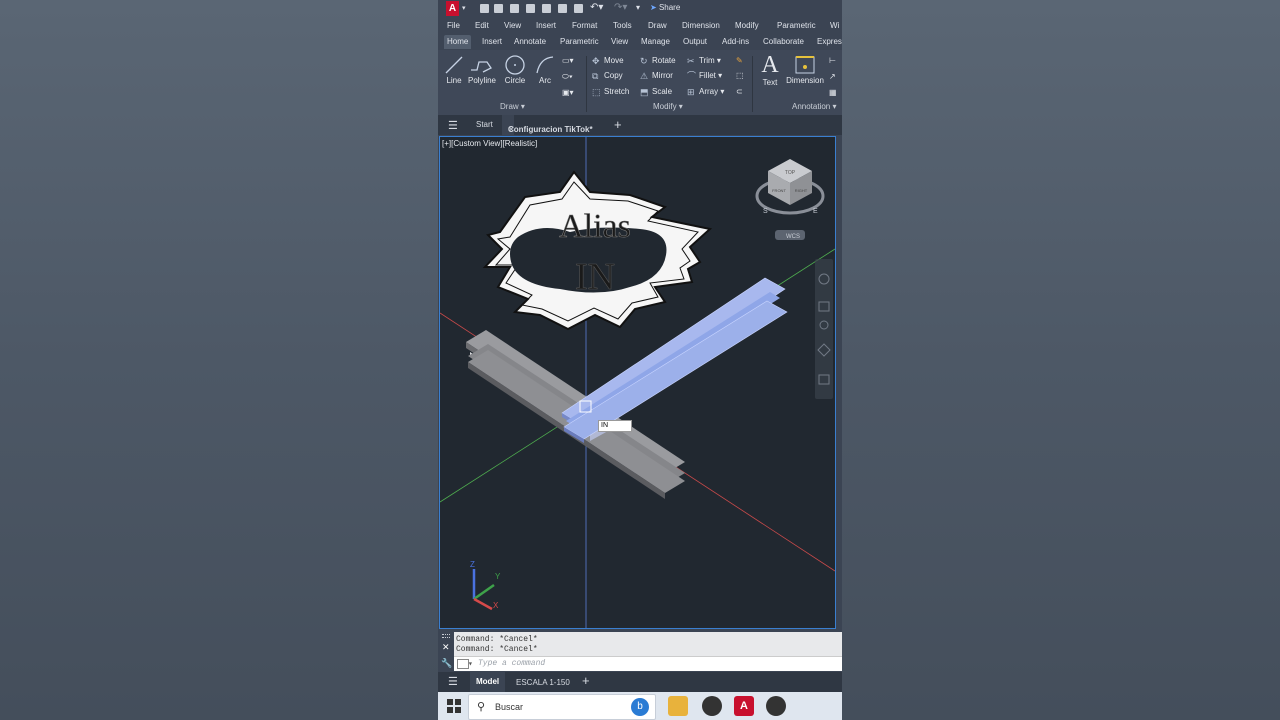 This screenshot has width=1280, height=720. I want to click on ucs-icon: Z Y X, so click(485, 585).